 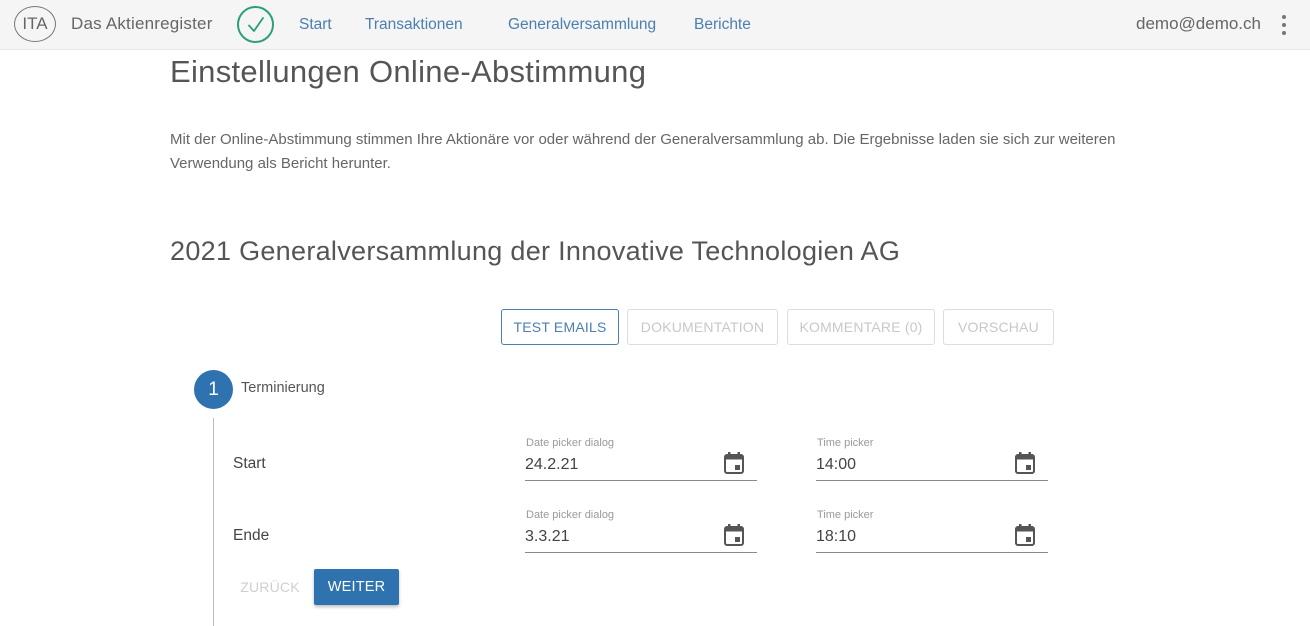 I want to click on documentation-button: DOKUMENTATION, so click(x=702, y=327).